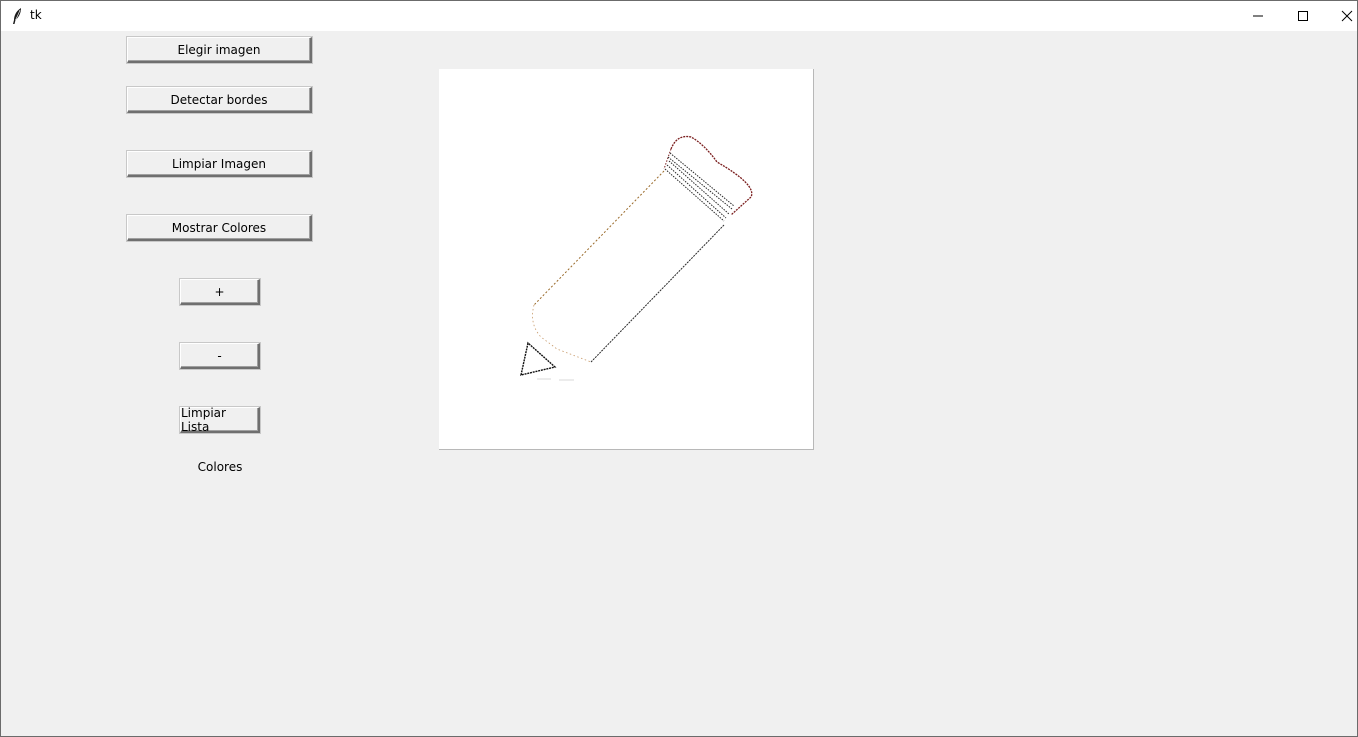 Image resolution: width=1358 pixels, height=737 pixels. What do you see at coordinates (36, 15) in the screenshot?
I see `window-title: tk` at bounding box center [36, 15].